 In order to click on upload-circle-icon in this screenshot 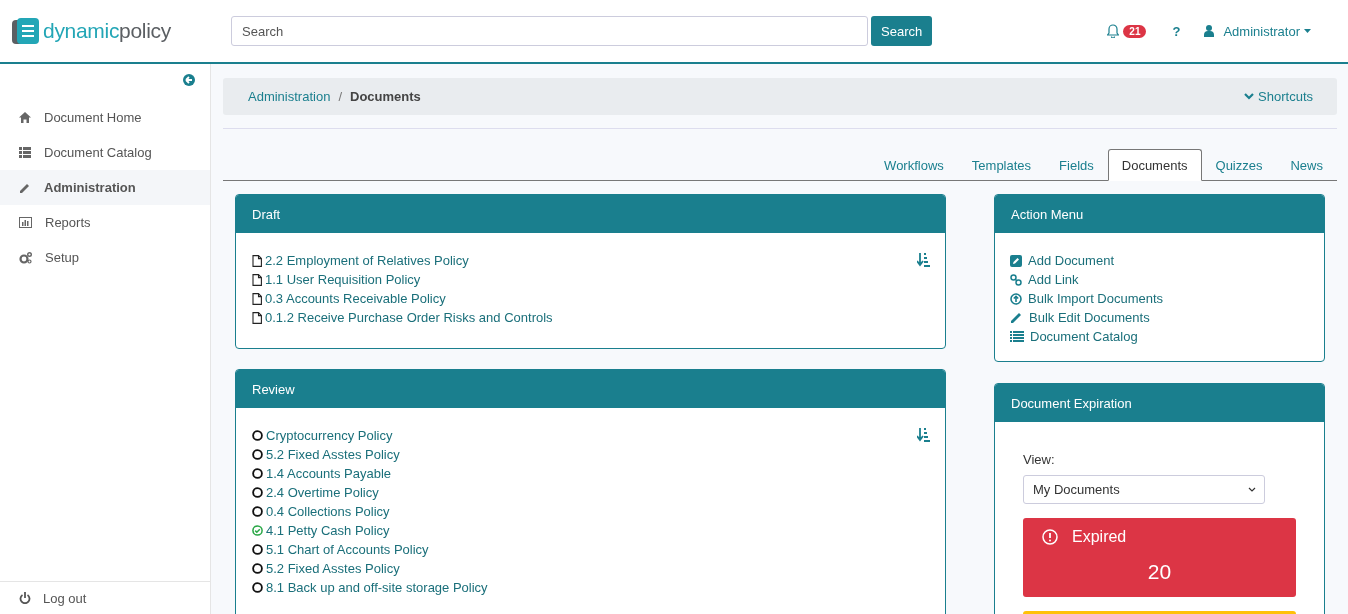, I will do `click(1016, 298)`.